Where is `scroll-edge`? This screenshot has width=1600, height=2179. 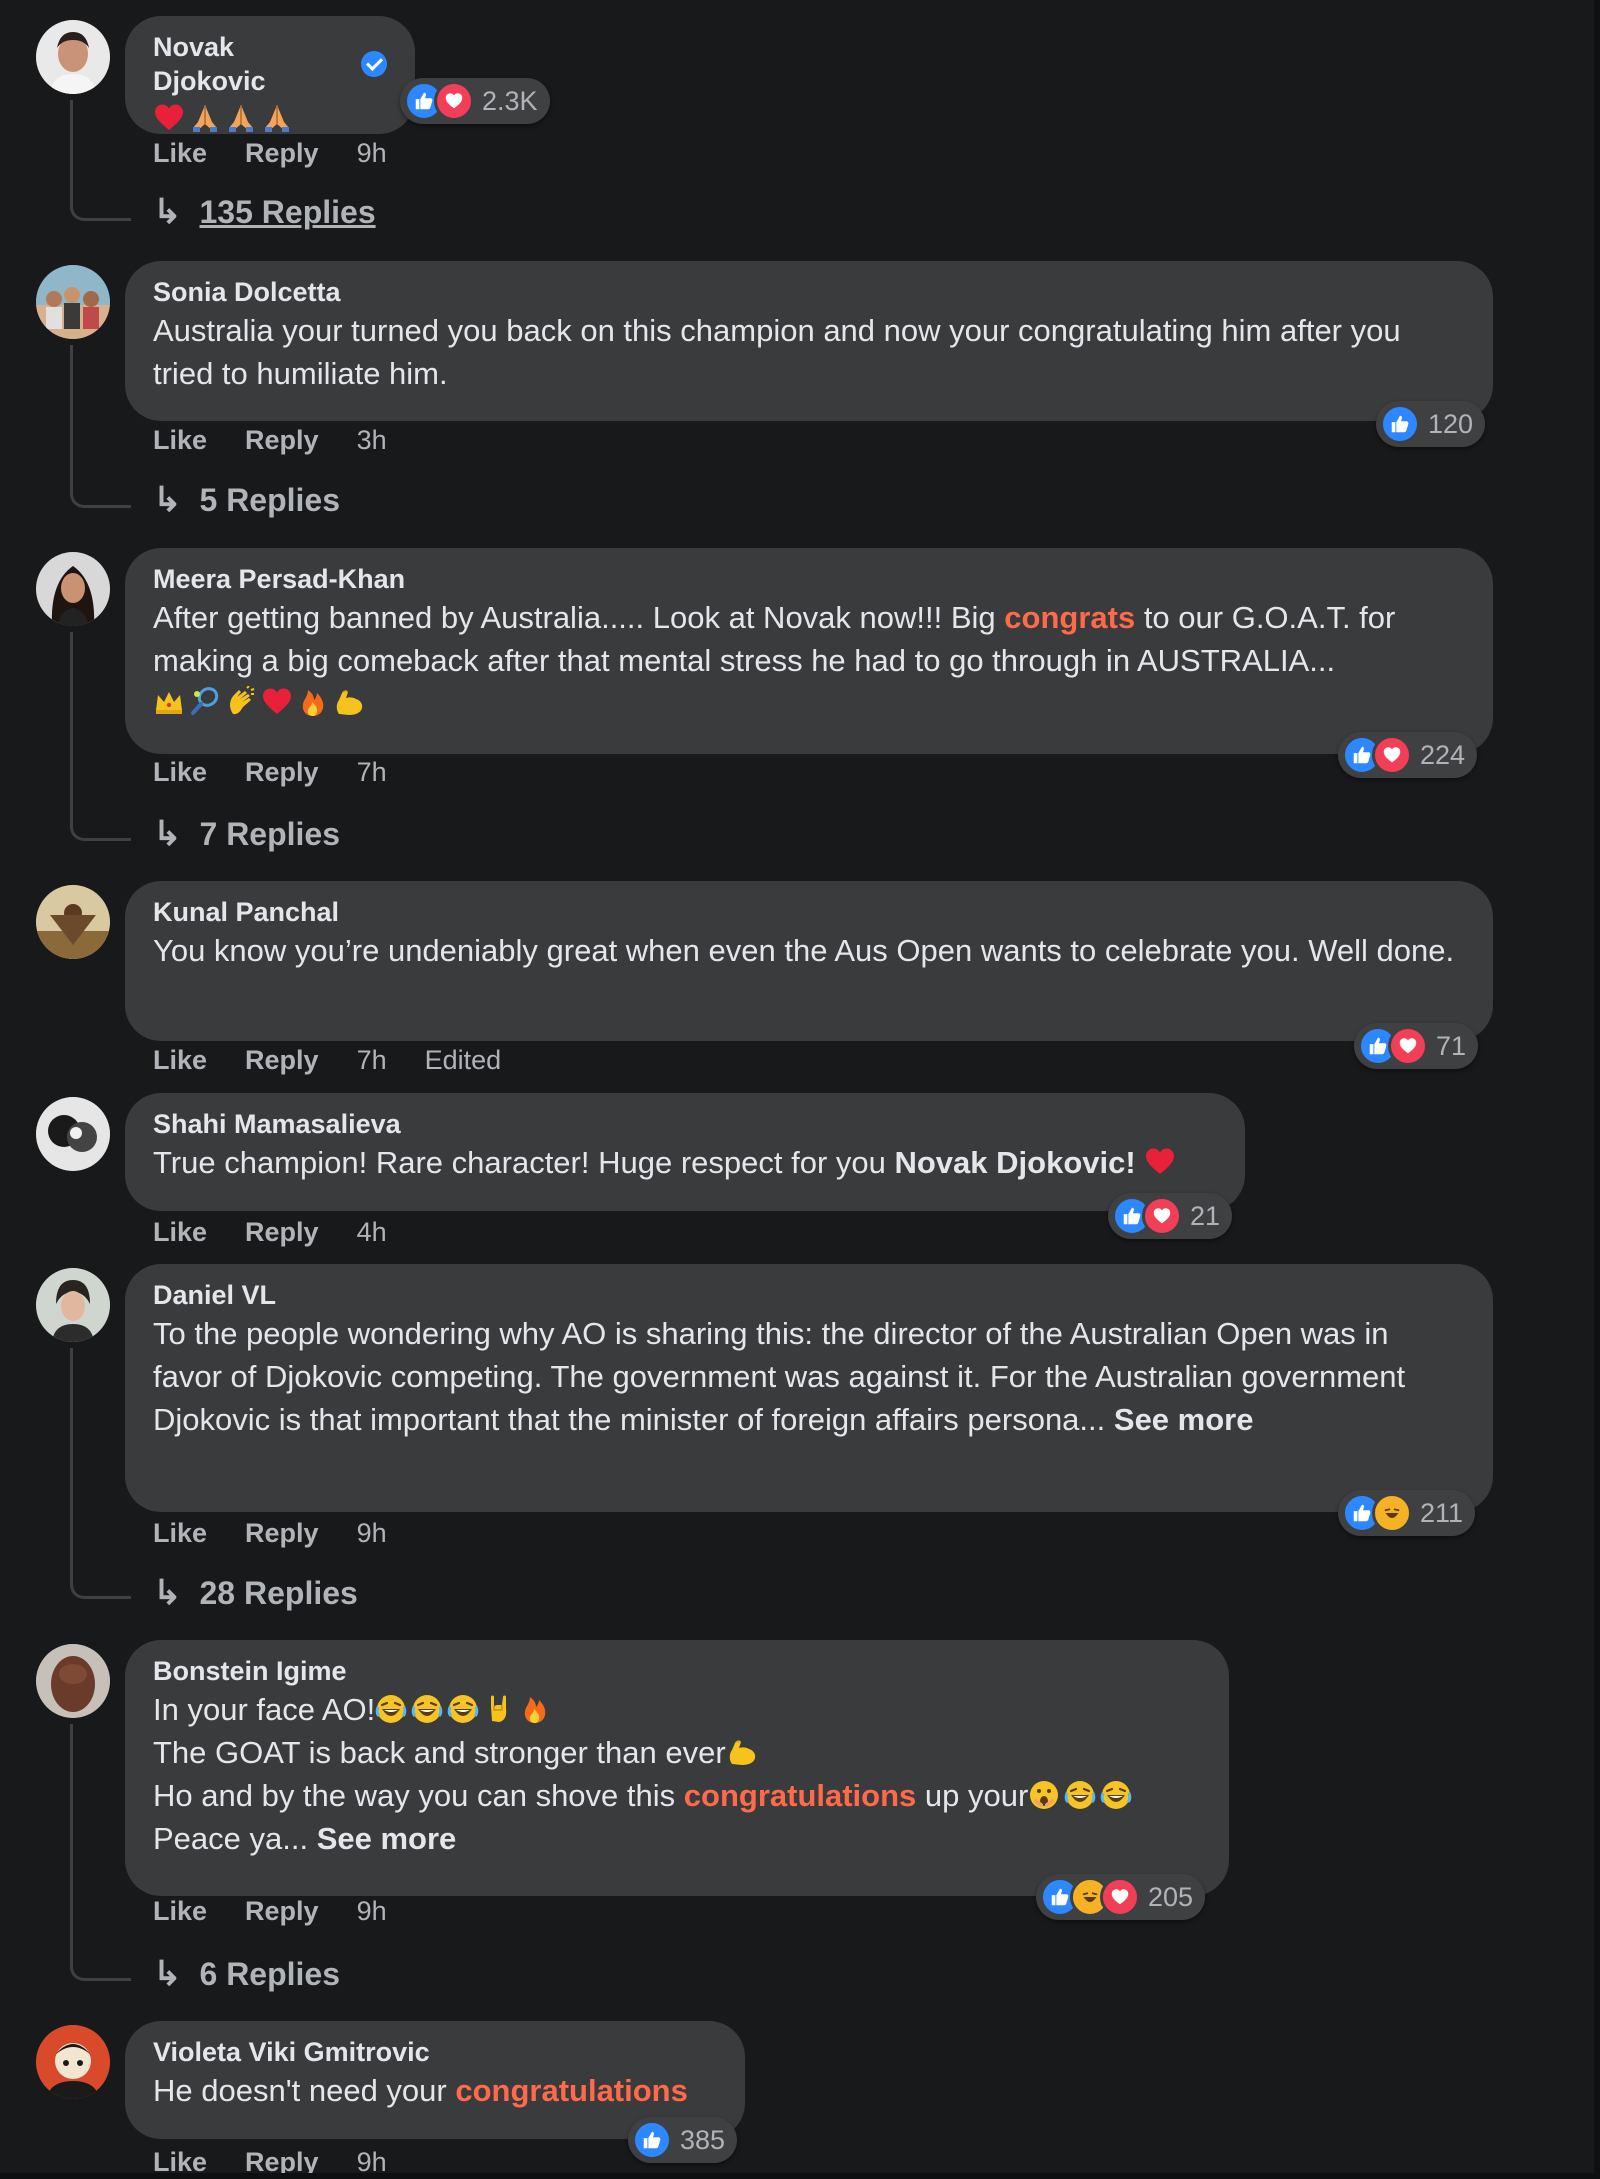
scroll-edge is located at coordinates (1597, 1089).